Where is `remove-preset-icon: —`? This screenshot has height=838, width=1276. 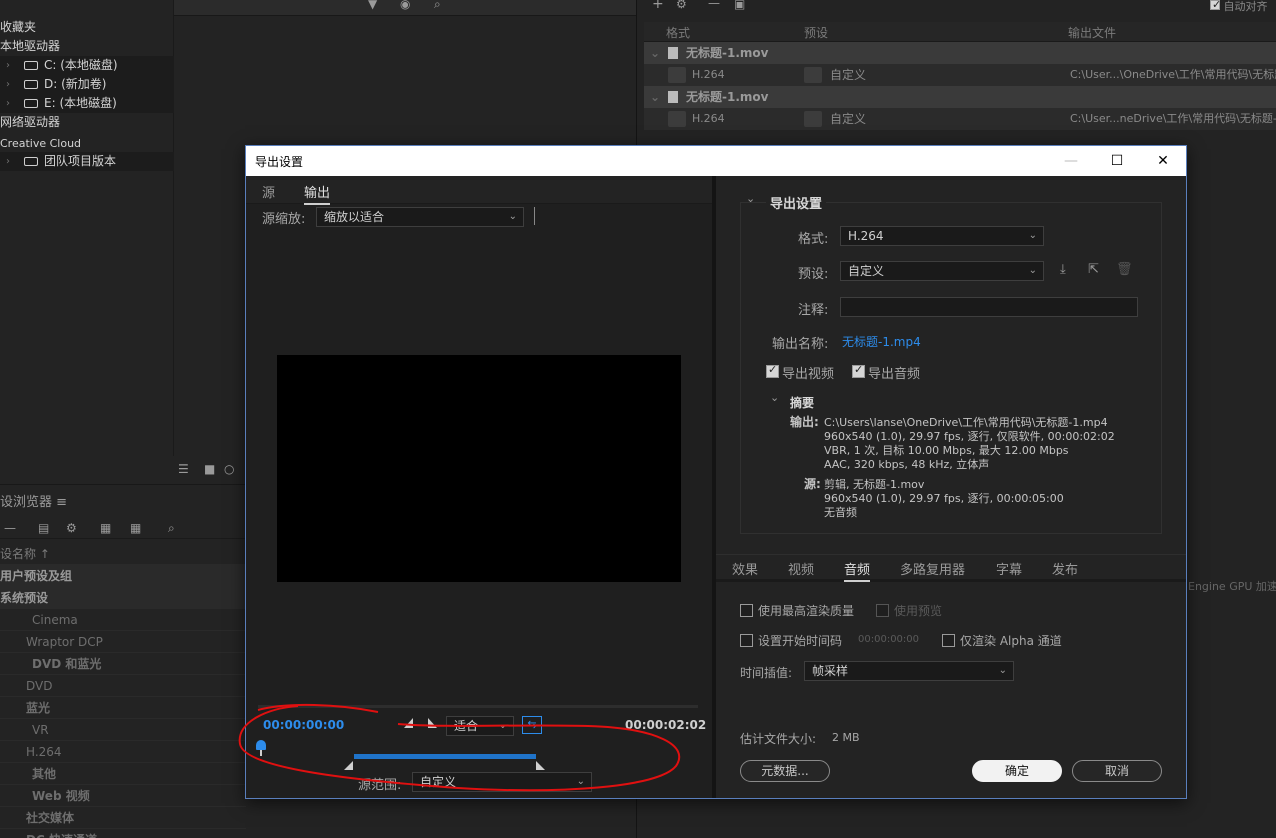
remove-preset-icon: — is located at coordinates (10, 528).